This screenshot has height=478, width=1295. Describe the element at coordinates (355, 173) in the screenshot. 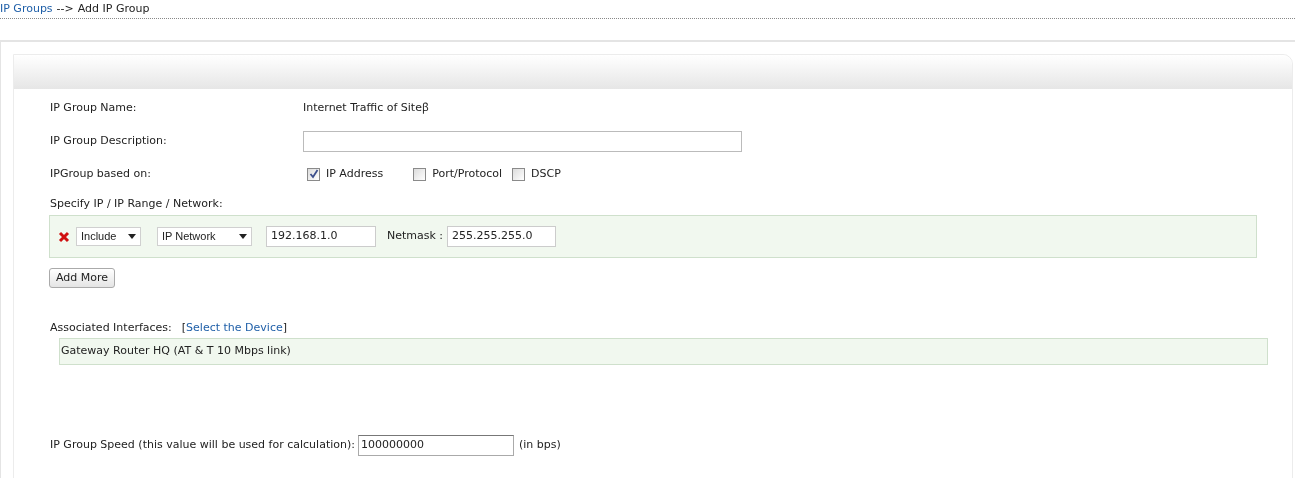

I see `checkbox-label: IP Address` at that location.